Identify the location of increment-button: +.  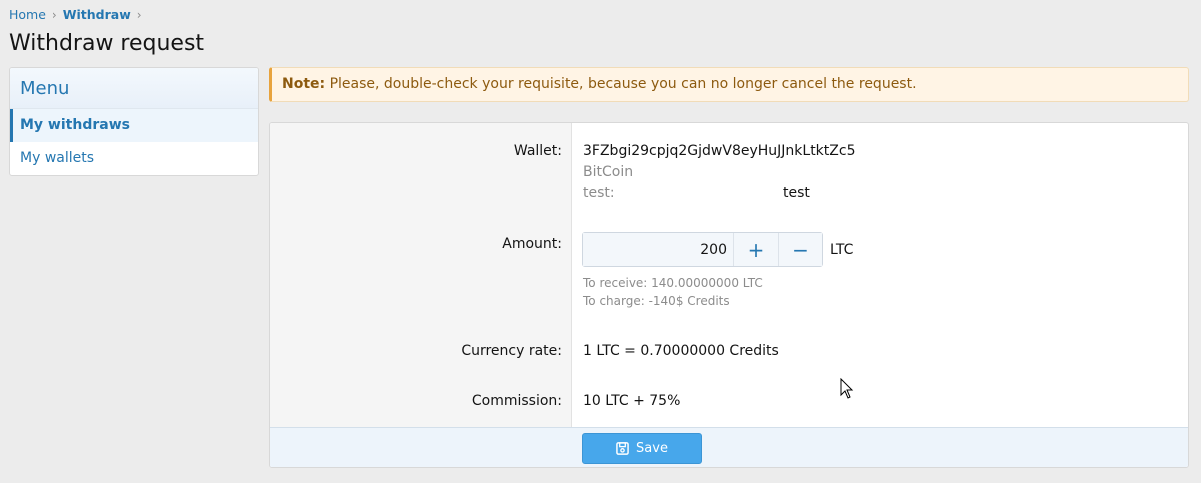
(756, 249).